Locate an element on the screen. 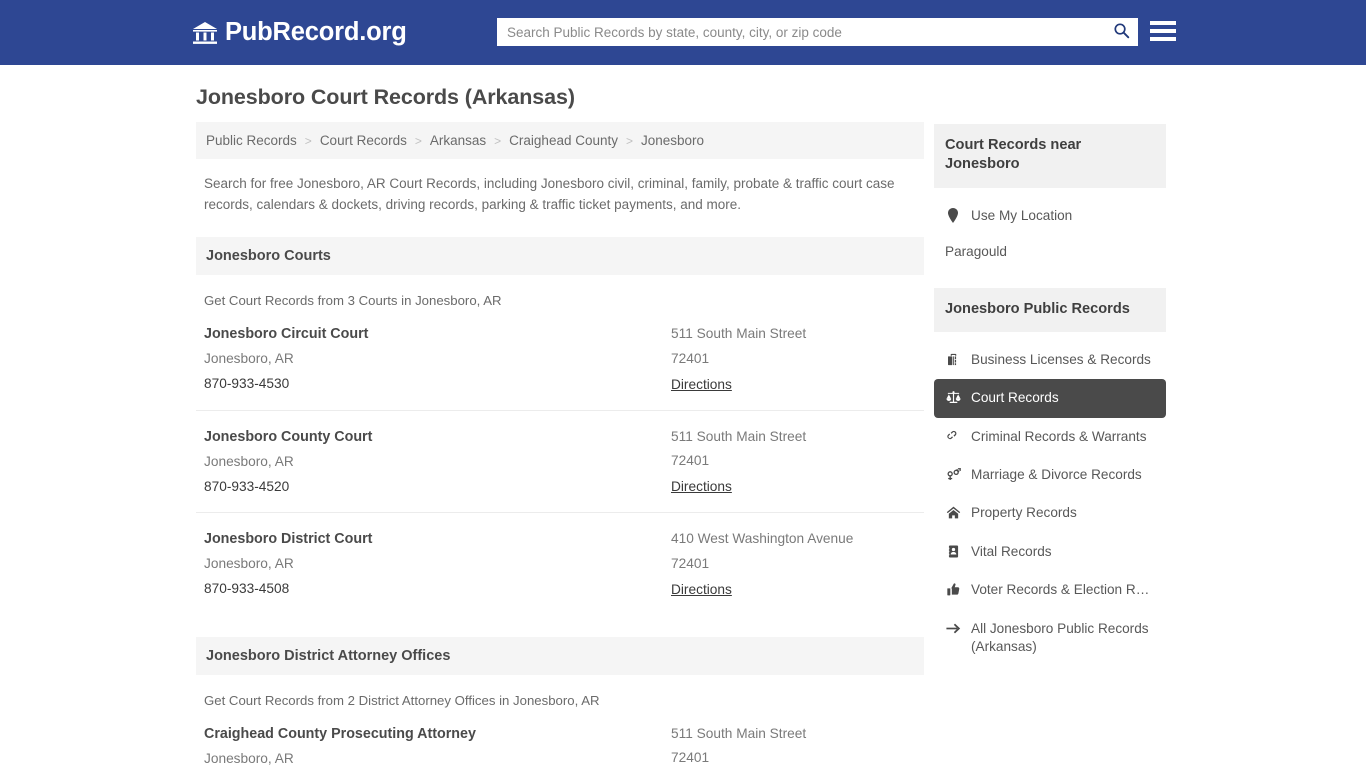 Image resolution: width=1366 pixels, height=768 pixels. listing-right-column: 511 South Main Street72401Directions is located at coordinates (797, 747).